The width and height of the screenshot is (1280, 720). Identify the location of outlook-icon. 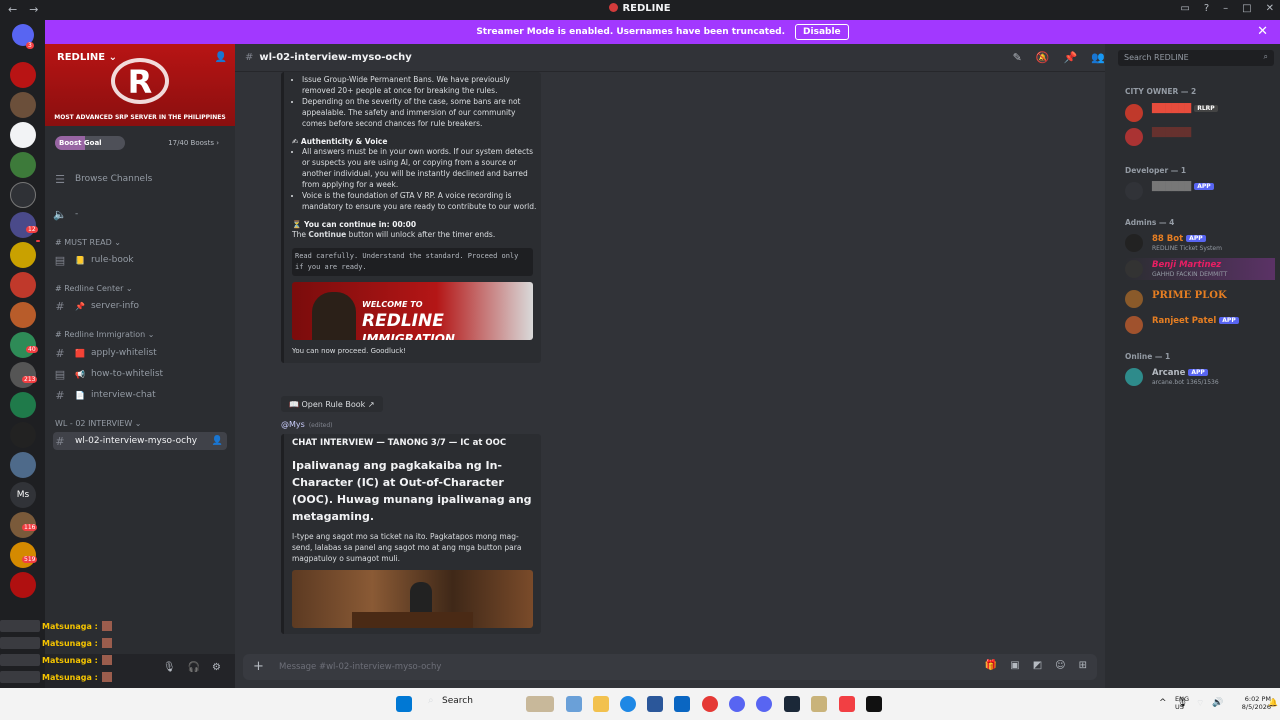
(682, 704).